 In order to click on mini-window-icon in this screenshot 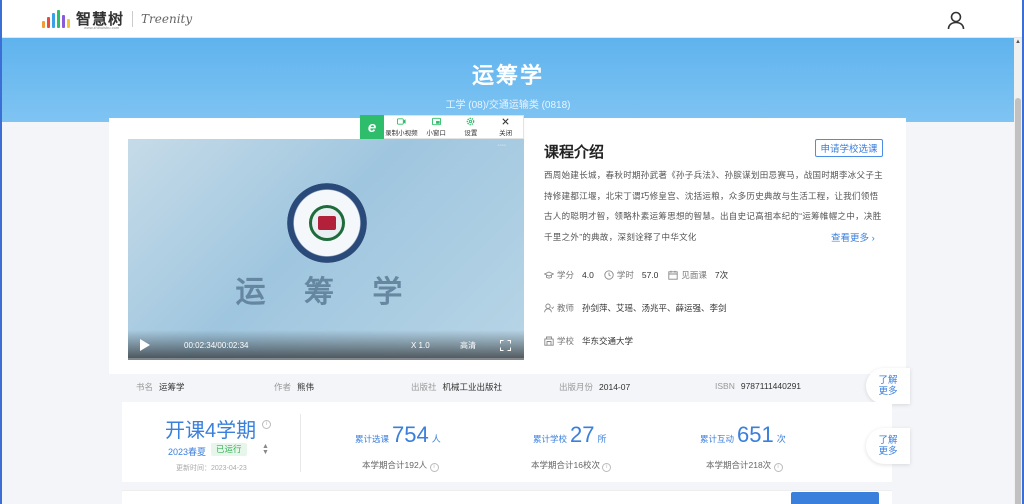, I will do `click(436, 121)`.